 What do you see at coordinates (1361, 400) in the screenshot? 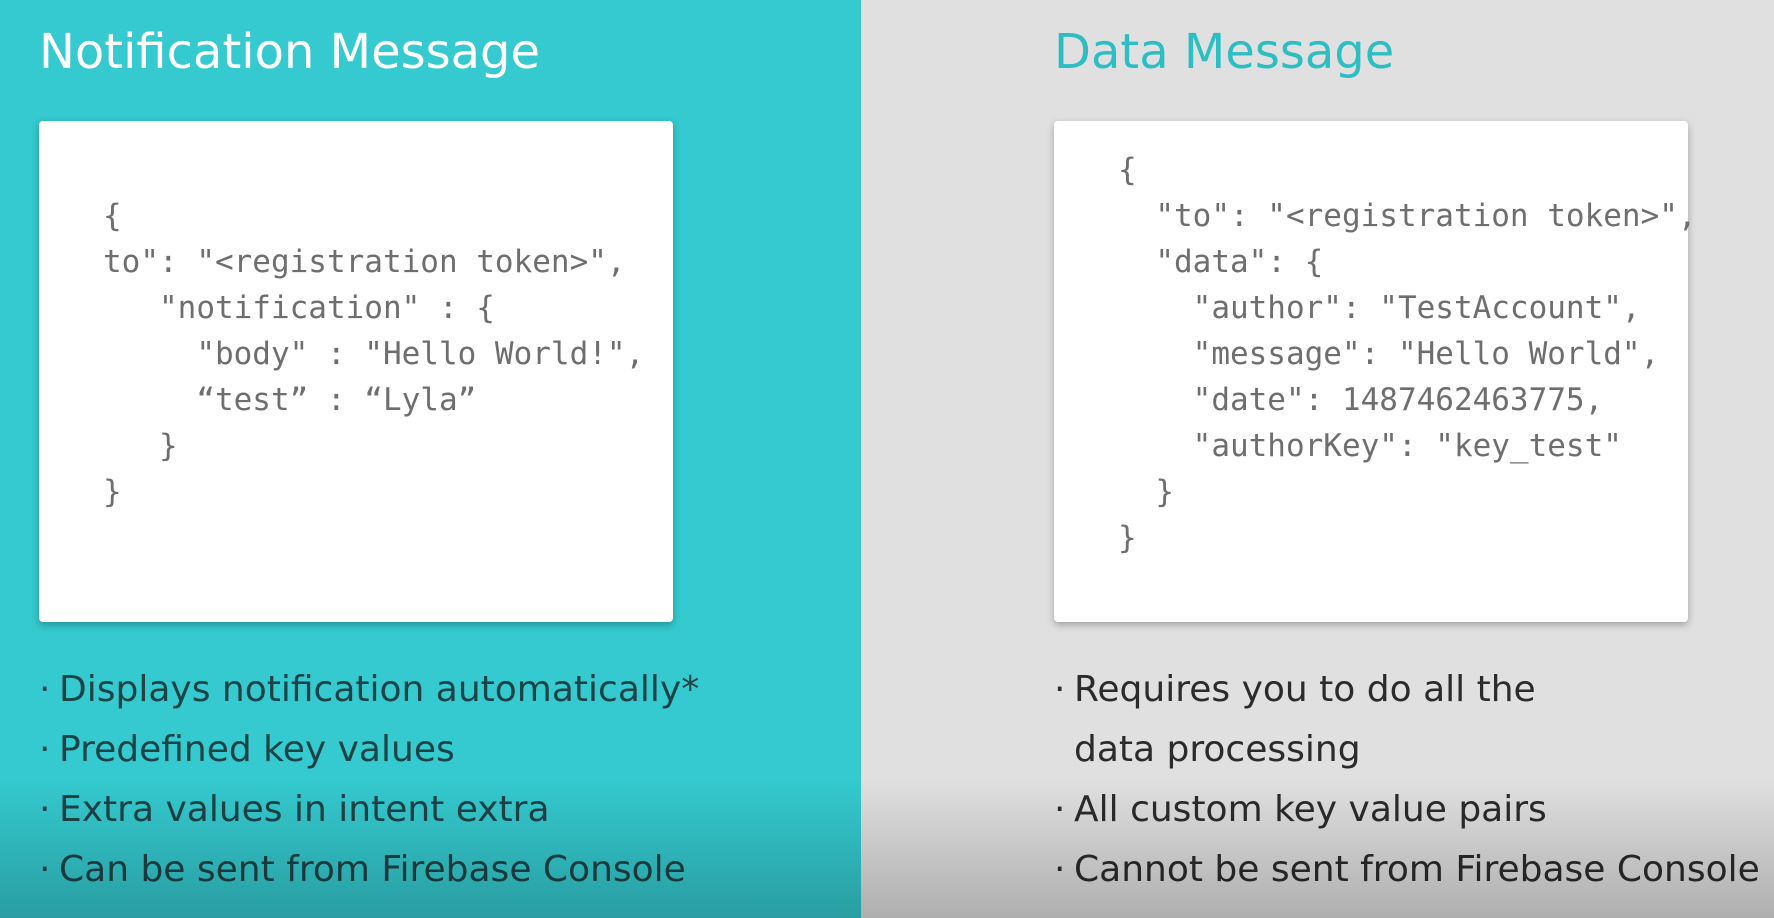
I see `code-line: "date": 1487462463775,` at bounding box center [1361, 400].